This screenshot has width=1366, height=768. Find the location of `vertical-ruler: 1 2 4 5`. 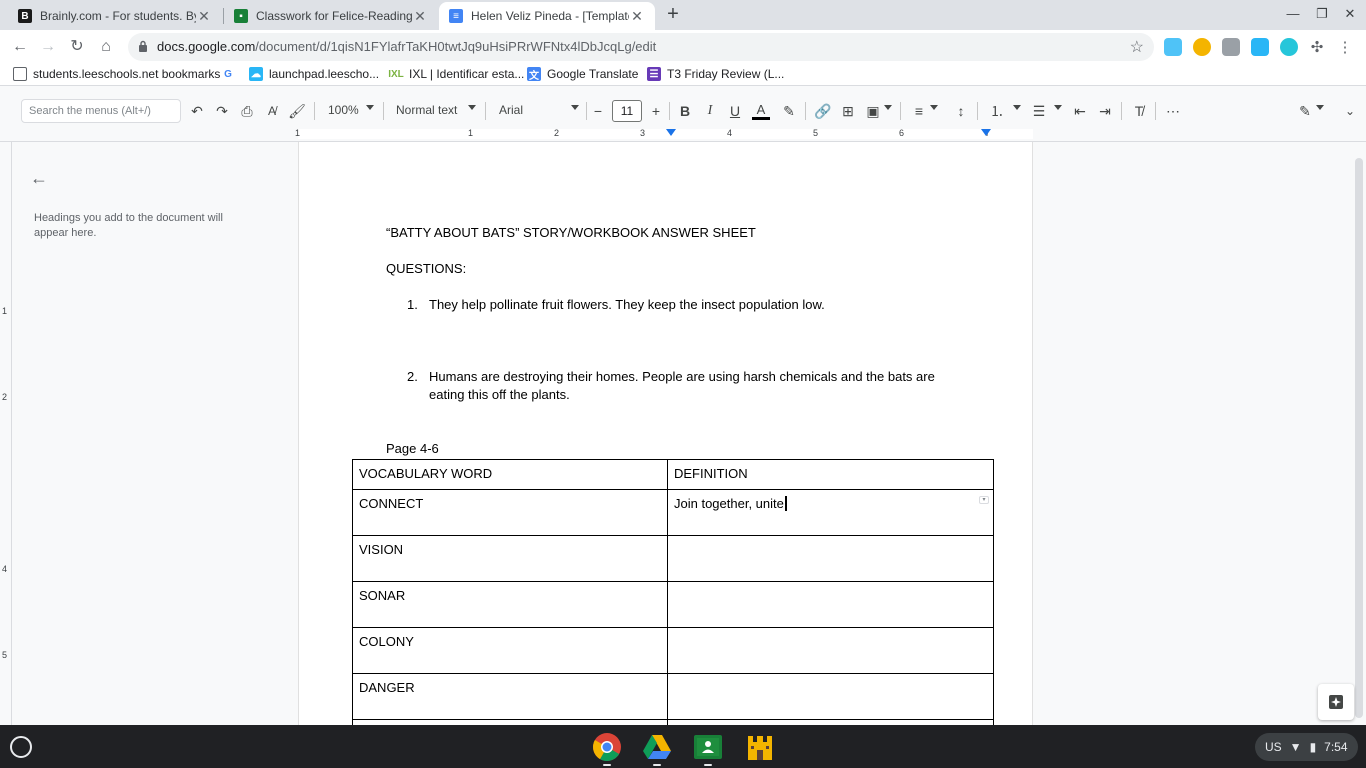

vertical-ruler: 1 2 4 5 is located at coordinates (6, 433).